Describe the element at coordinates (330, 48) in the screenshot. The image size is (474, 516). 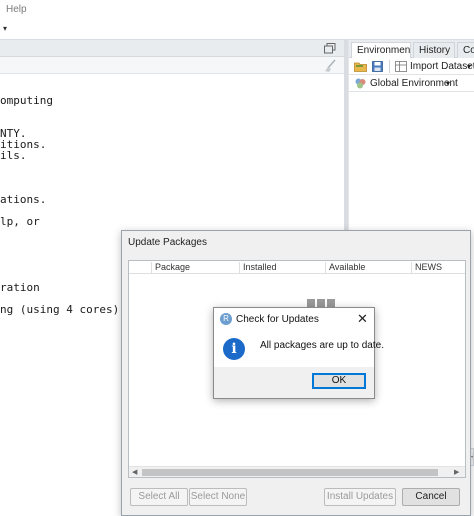
I see `maximize-pane-icon` at that location.